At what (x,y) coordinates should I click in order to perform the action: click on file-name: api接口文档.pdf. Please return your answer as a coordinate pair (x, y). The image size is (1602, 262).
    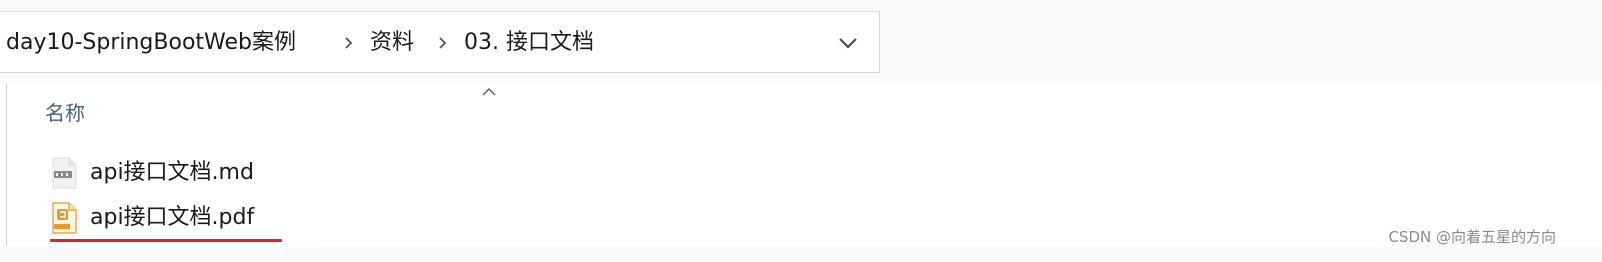
    Looking at the image, I should click on (172, 217).